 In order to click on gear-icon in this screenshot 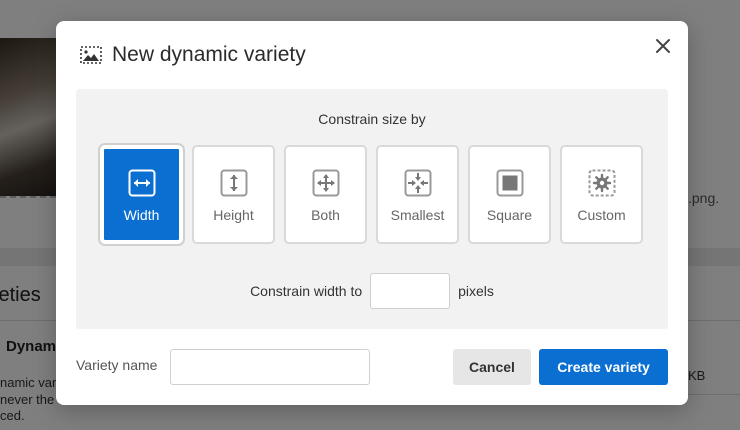, I will do `click(601, 183)`.